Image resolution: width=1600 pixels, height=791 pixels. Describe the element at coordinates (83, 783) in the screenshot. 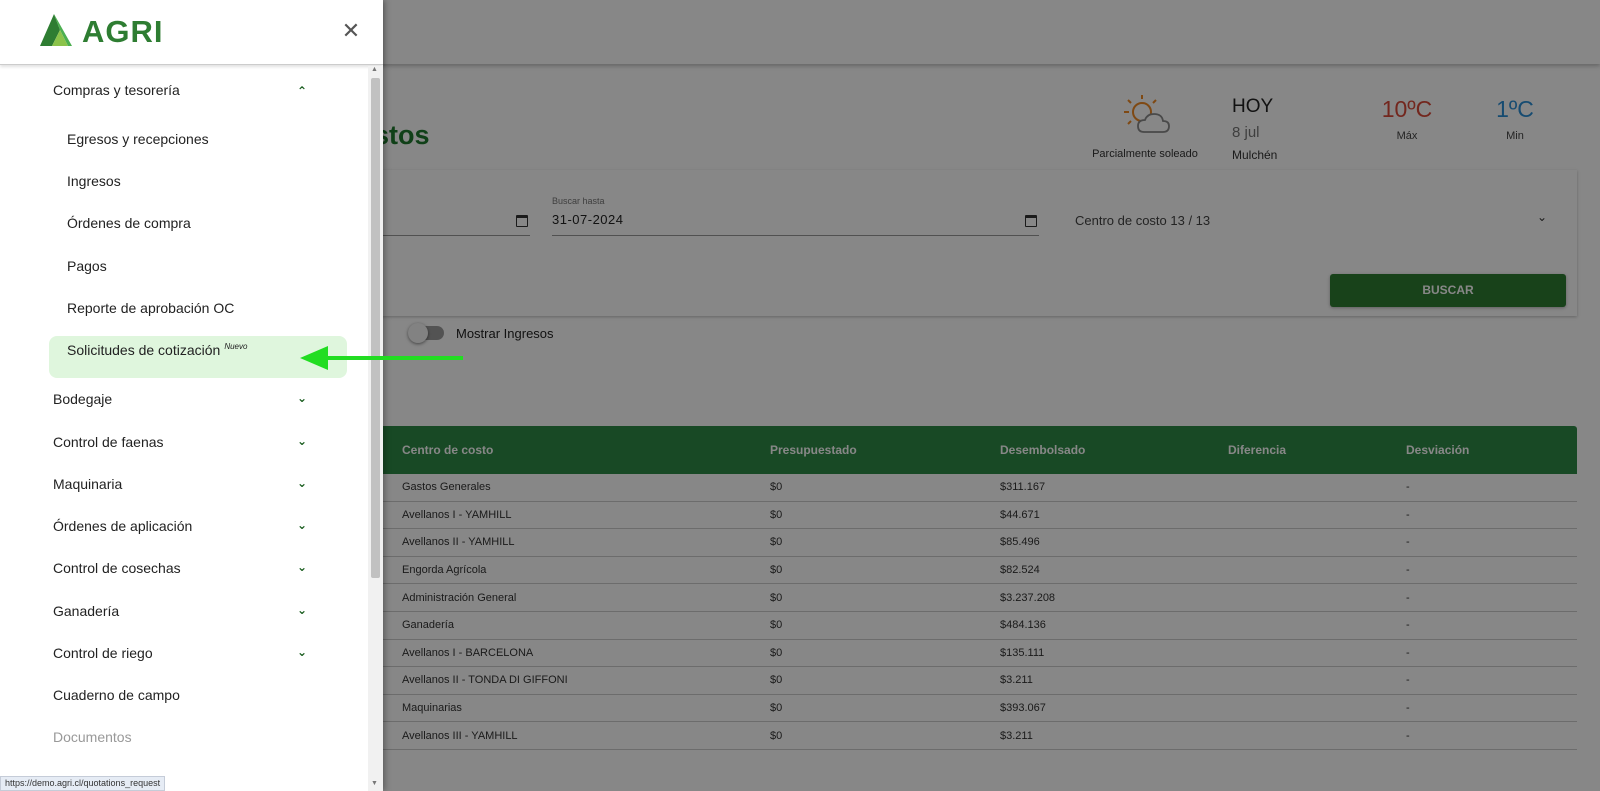

I see `status-bar-url: https://demo.agri.cl/quotations_request` at that location.